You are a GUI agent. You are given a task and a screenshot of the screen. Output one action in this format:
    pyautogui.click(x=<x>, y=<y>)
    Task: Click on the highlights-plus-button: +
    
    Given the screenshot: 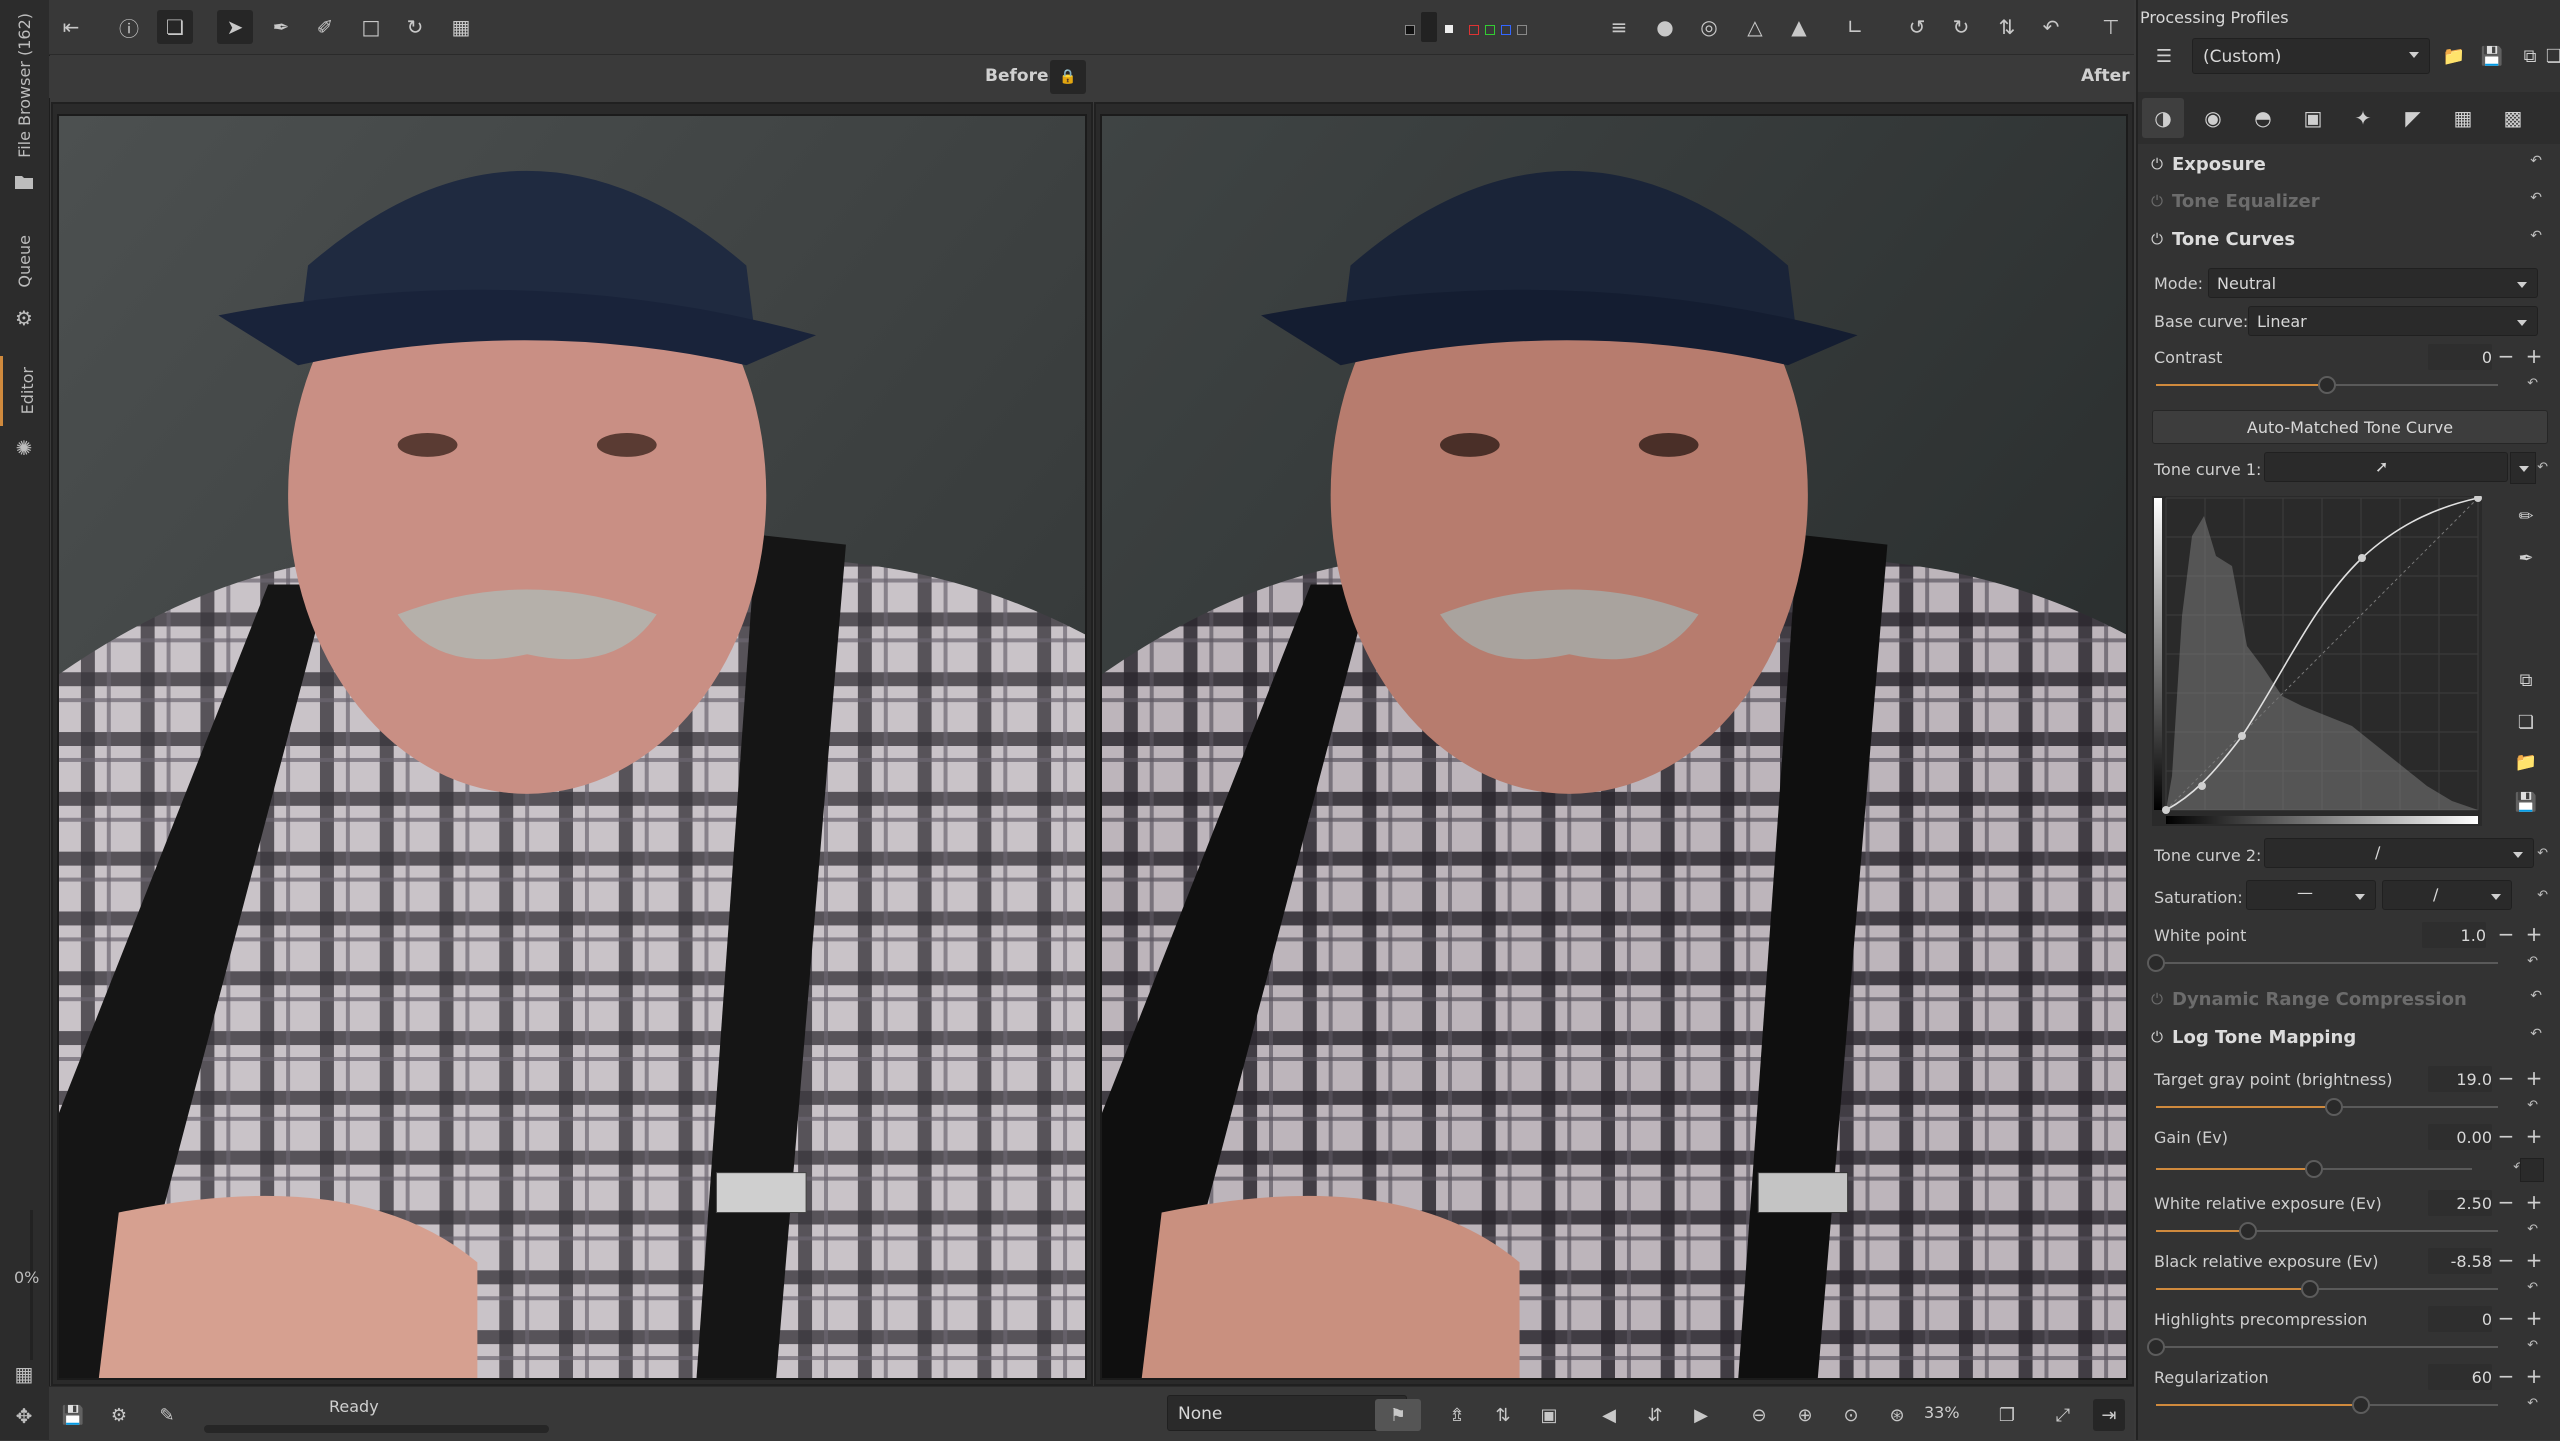 What is the action you would take?
    pyautogui.click(x=2534, y=1318)
    